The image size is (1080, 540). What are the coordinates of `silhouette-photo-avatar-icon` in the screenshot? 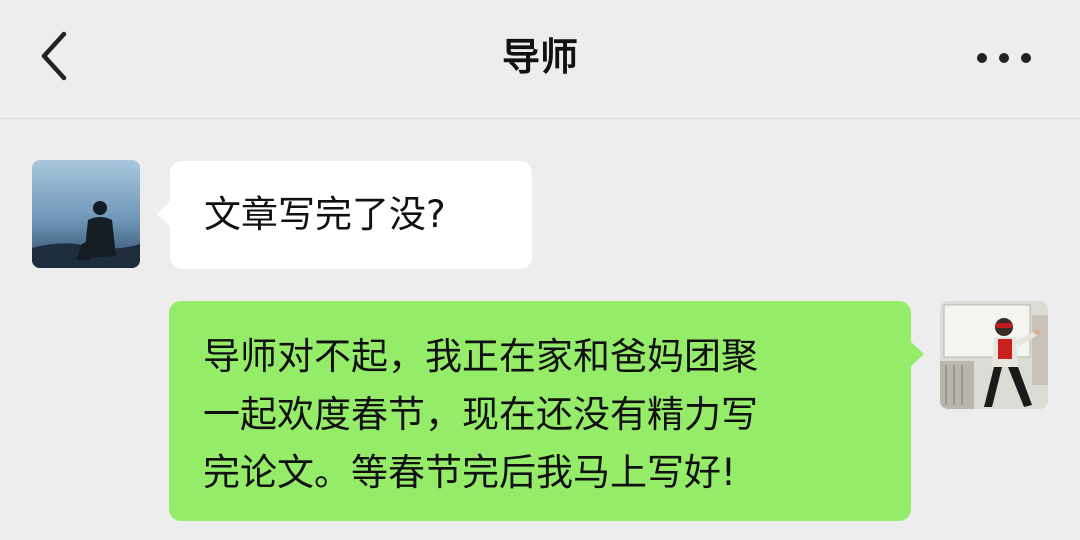 It's located at (86, 214).